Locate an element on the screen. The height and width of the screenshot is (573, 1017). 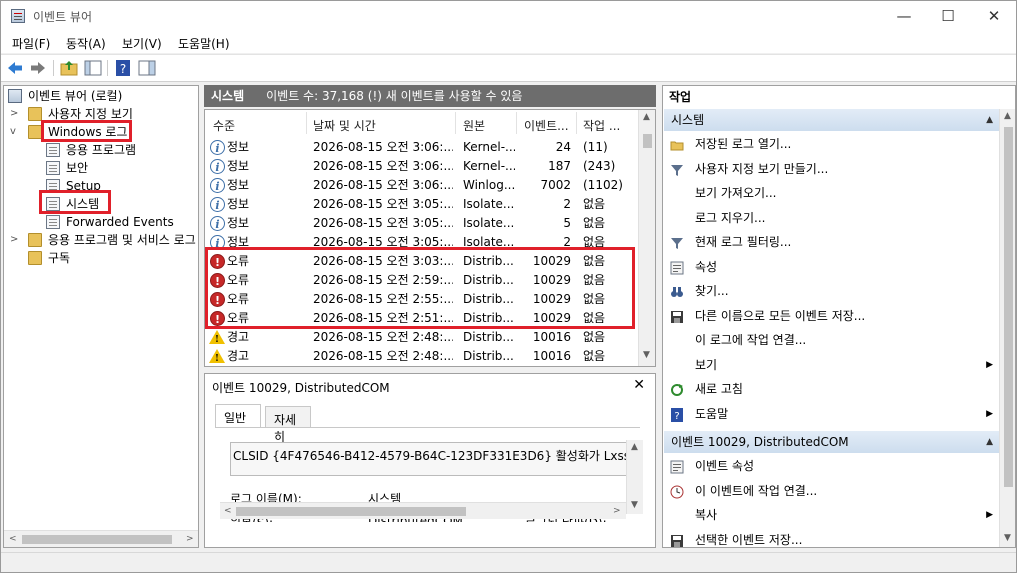
show-hide-tree-icon is located at coordinates (93, 68).